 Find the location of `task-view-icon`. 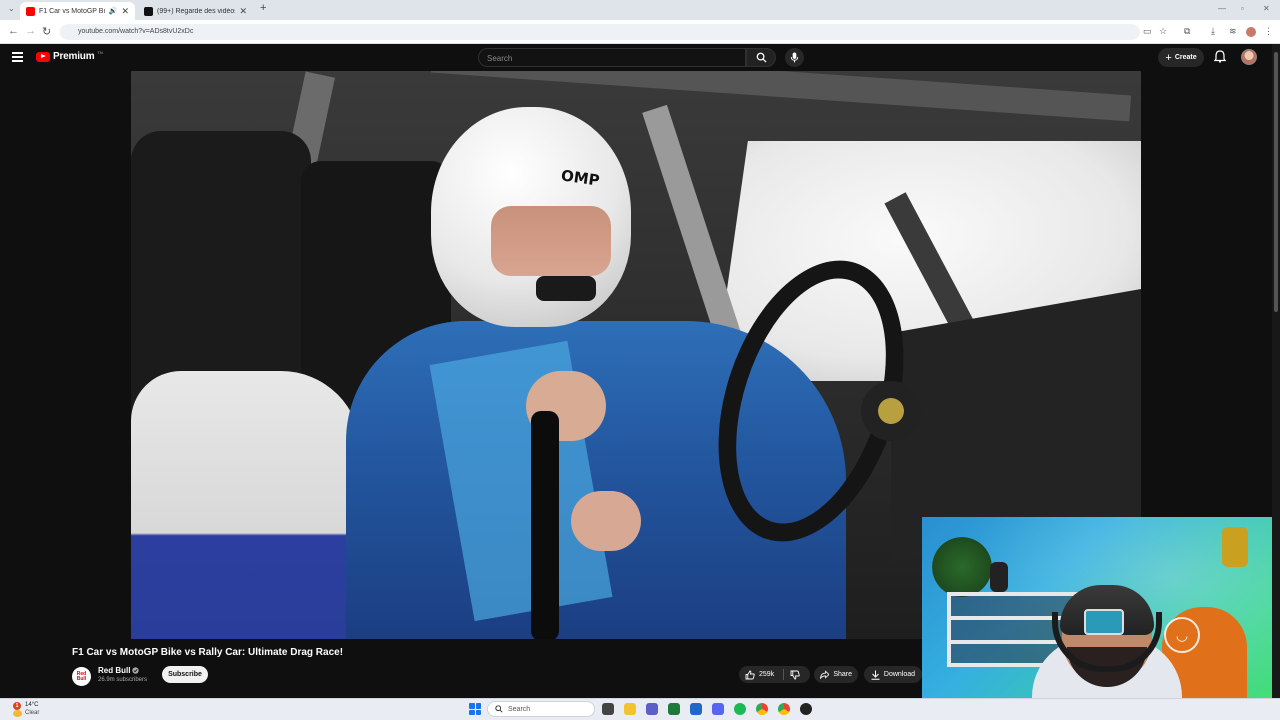

task-view-icon is located at coordinates (608, 709).